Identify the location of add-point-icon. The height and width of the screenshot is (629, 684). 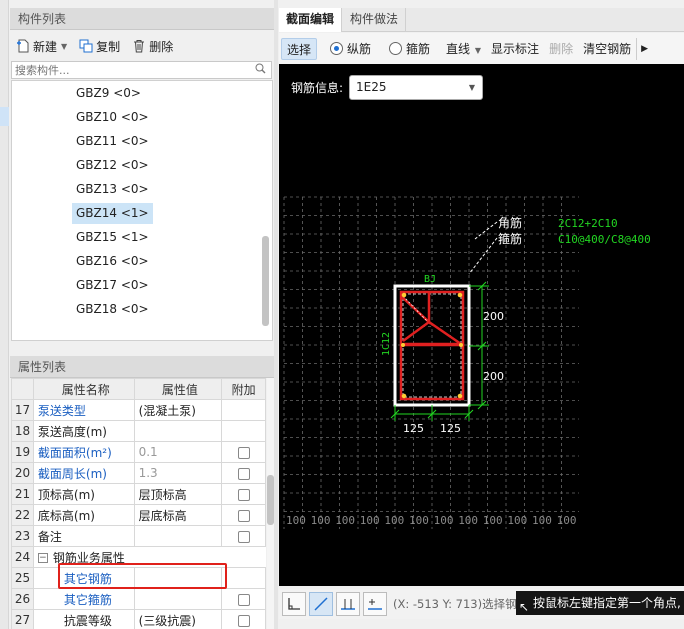
(375, 604).